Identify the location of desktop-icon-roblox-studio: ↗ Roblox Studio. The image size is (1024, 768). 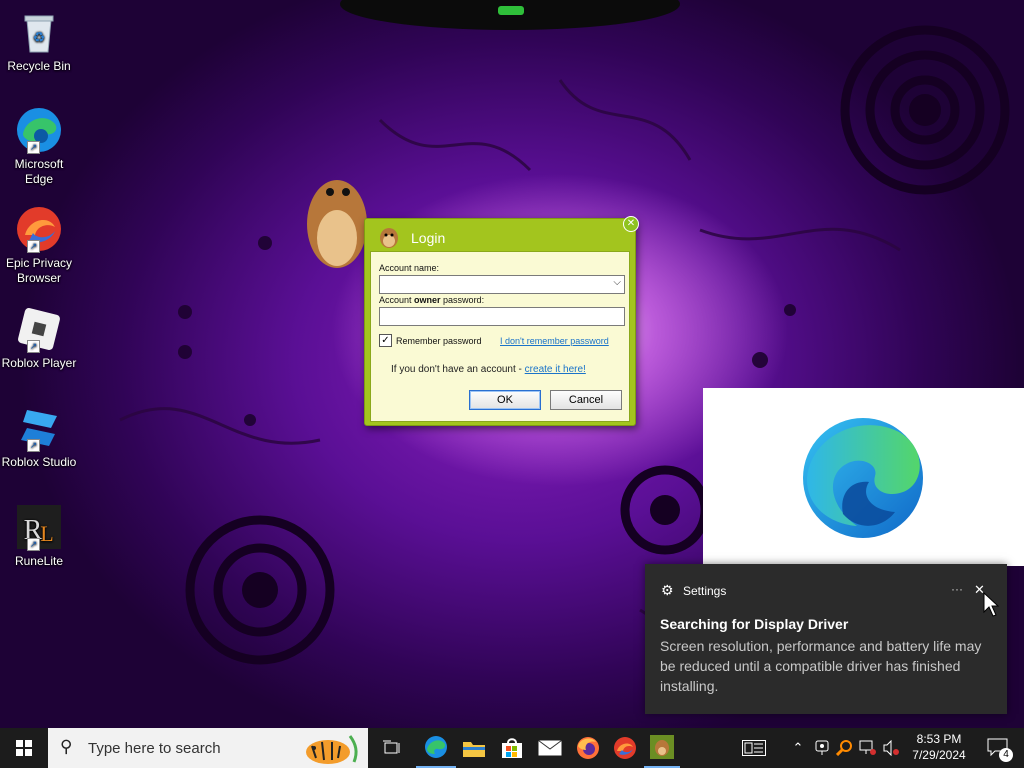
(39, 437).